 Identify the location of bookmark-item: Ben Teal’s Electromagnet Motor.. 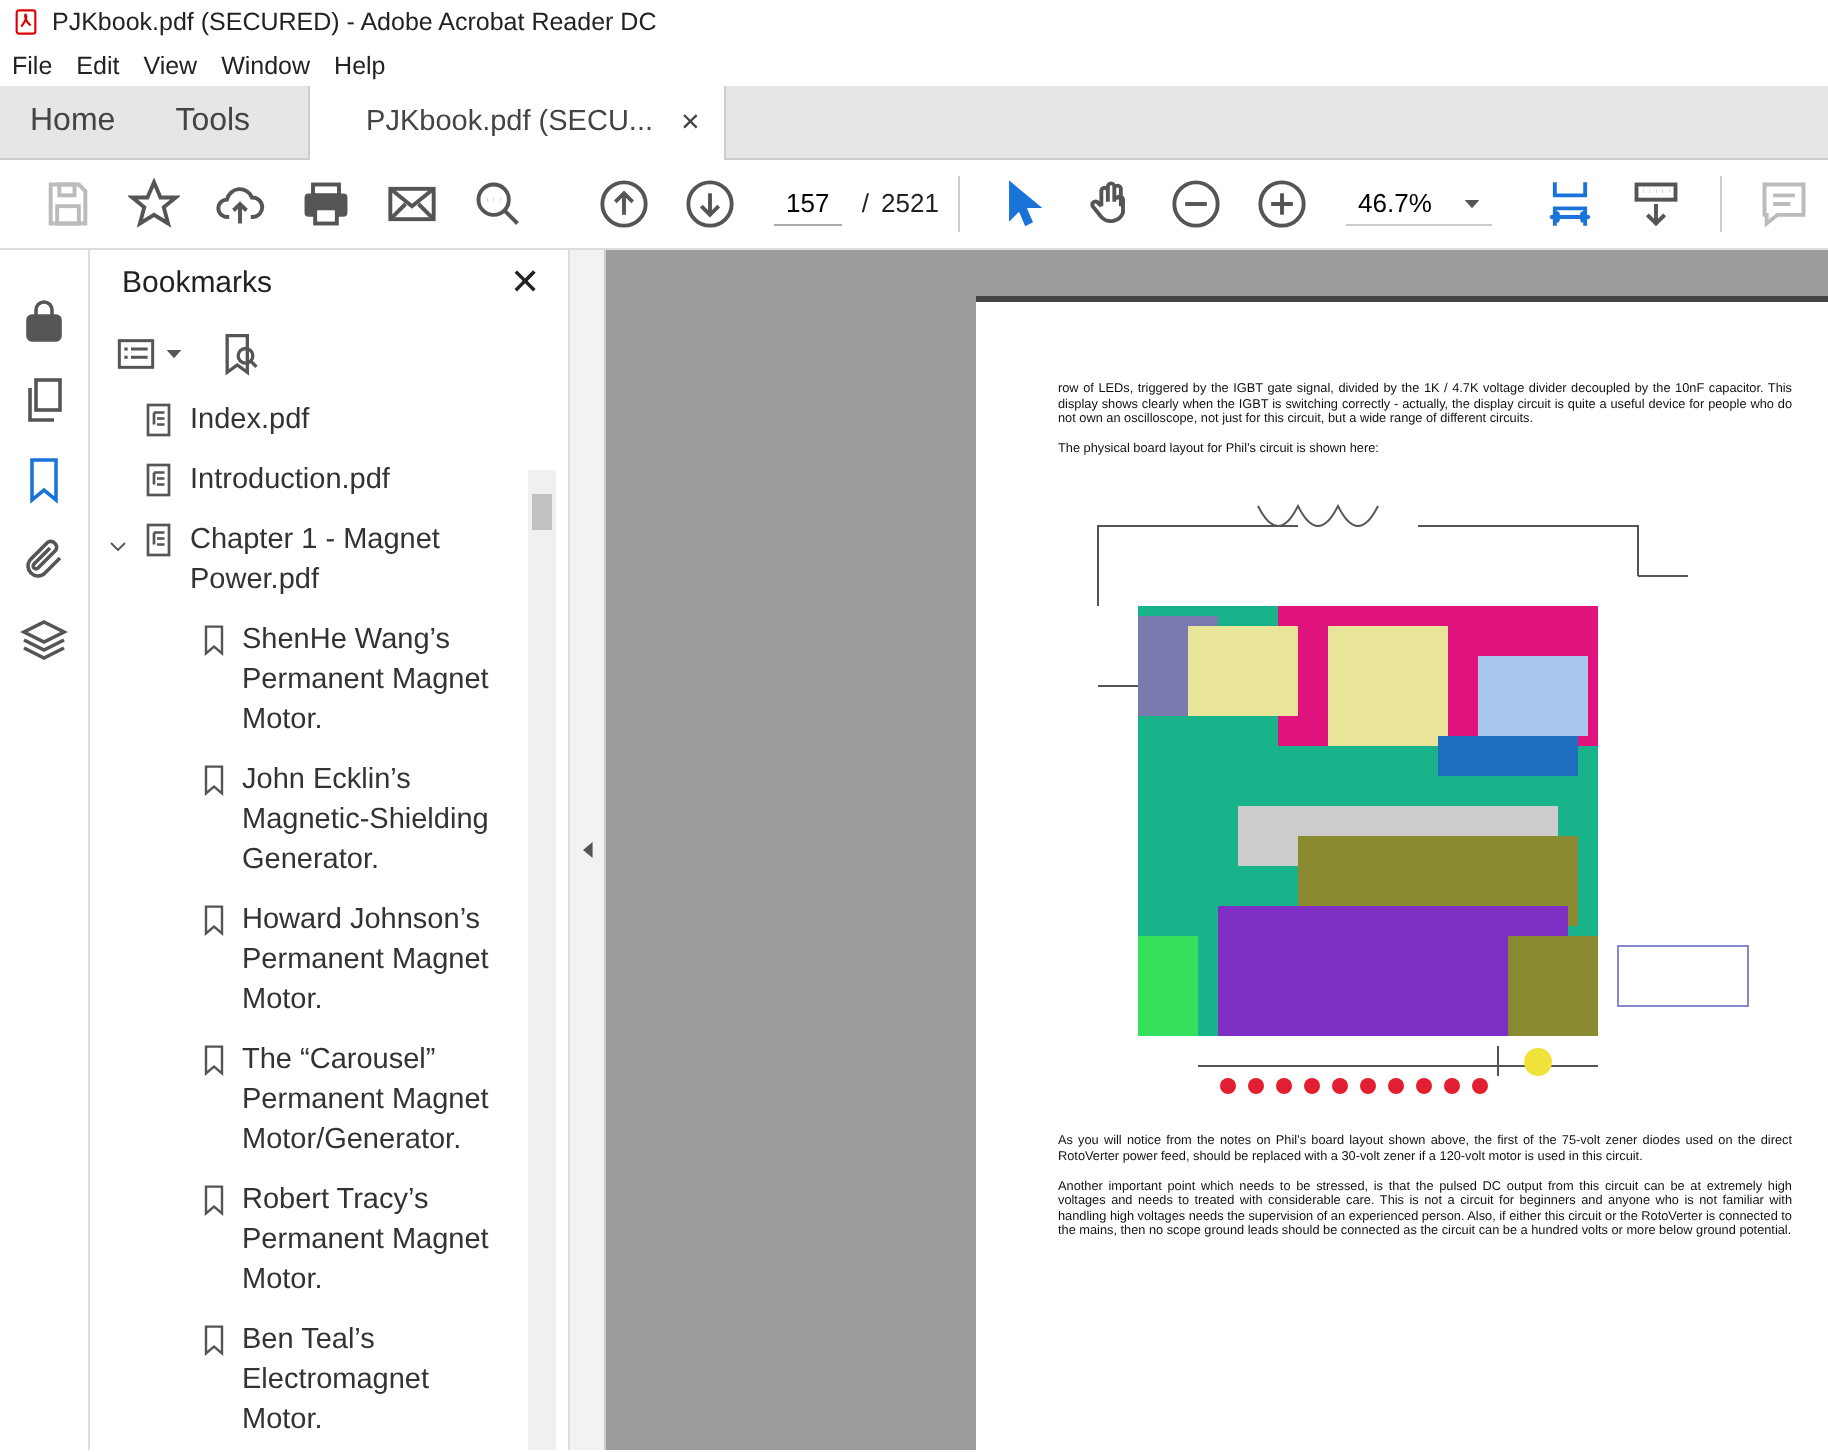
(329, 1380).